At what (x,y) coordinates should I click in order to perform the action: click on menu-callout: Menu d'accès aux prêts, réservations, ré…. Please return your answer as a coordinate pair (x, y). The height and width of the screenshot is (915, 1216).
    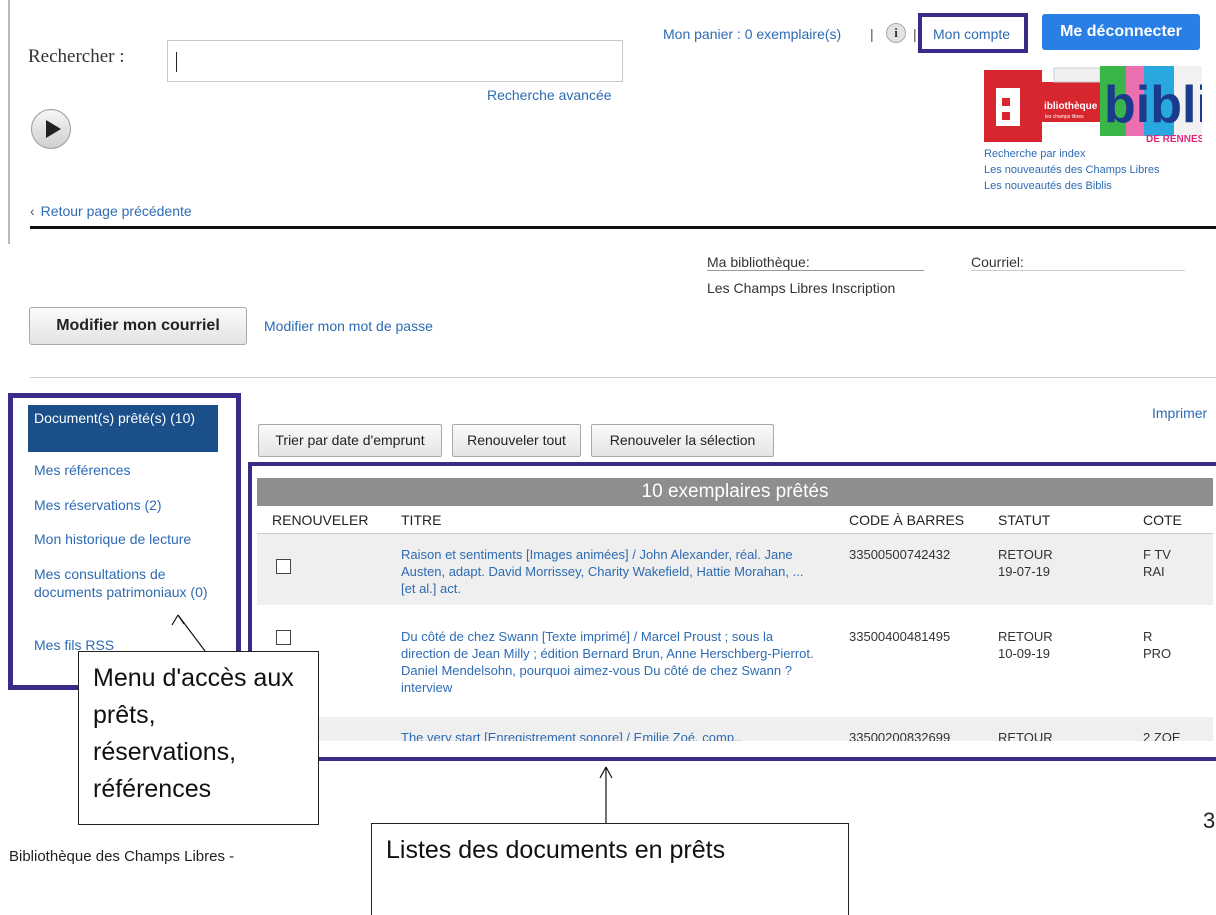
    Looking at the image, I should click on (198, 738).